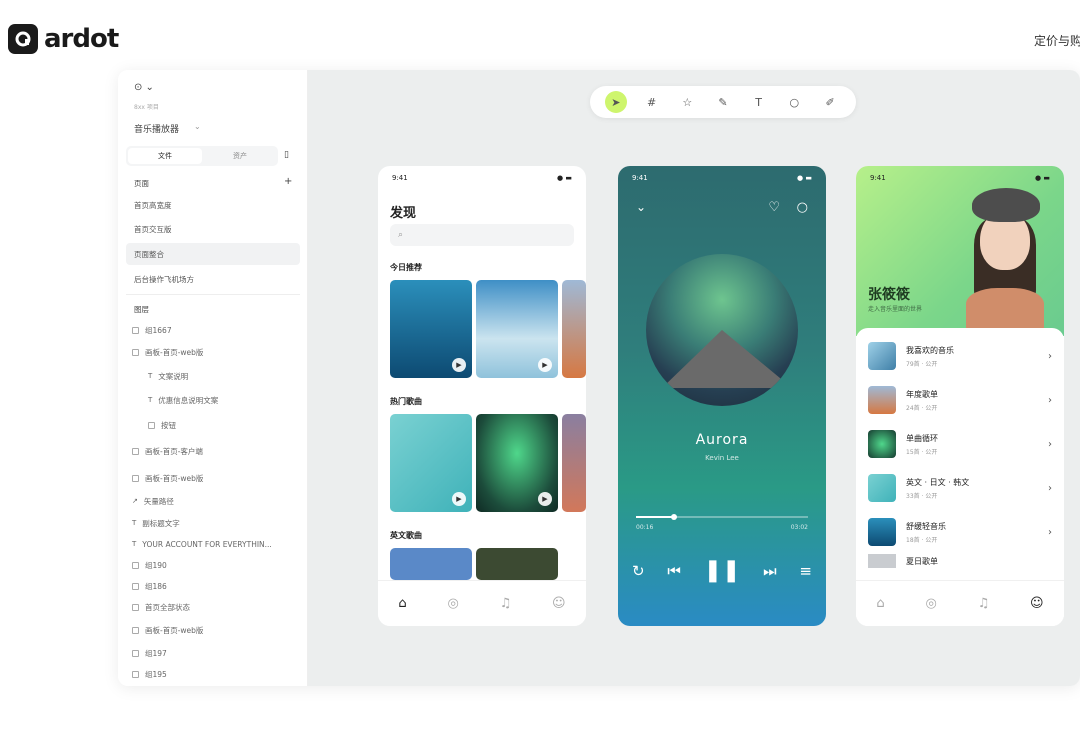  What do you see at coordinates (149, 674) in the screenshot?
I see `layer-item: 组195` at bounding box center [149, 674].